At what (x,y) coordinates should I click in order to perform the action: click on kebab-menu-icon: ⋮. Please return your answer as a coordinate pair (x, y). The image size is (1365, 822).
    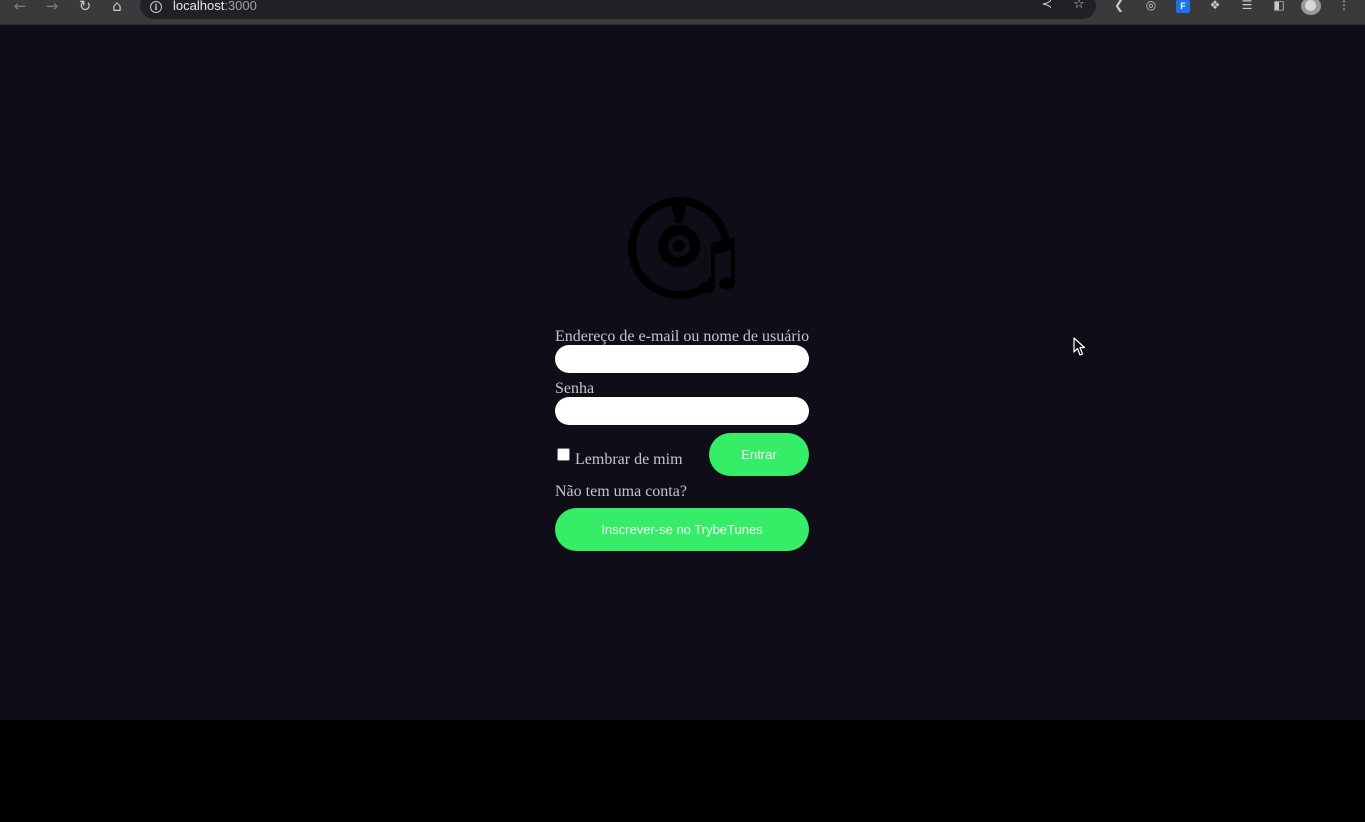
    Looking at the image, I should click on (1344, 7).